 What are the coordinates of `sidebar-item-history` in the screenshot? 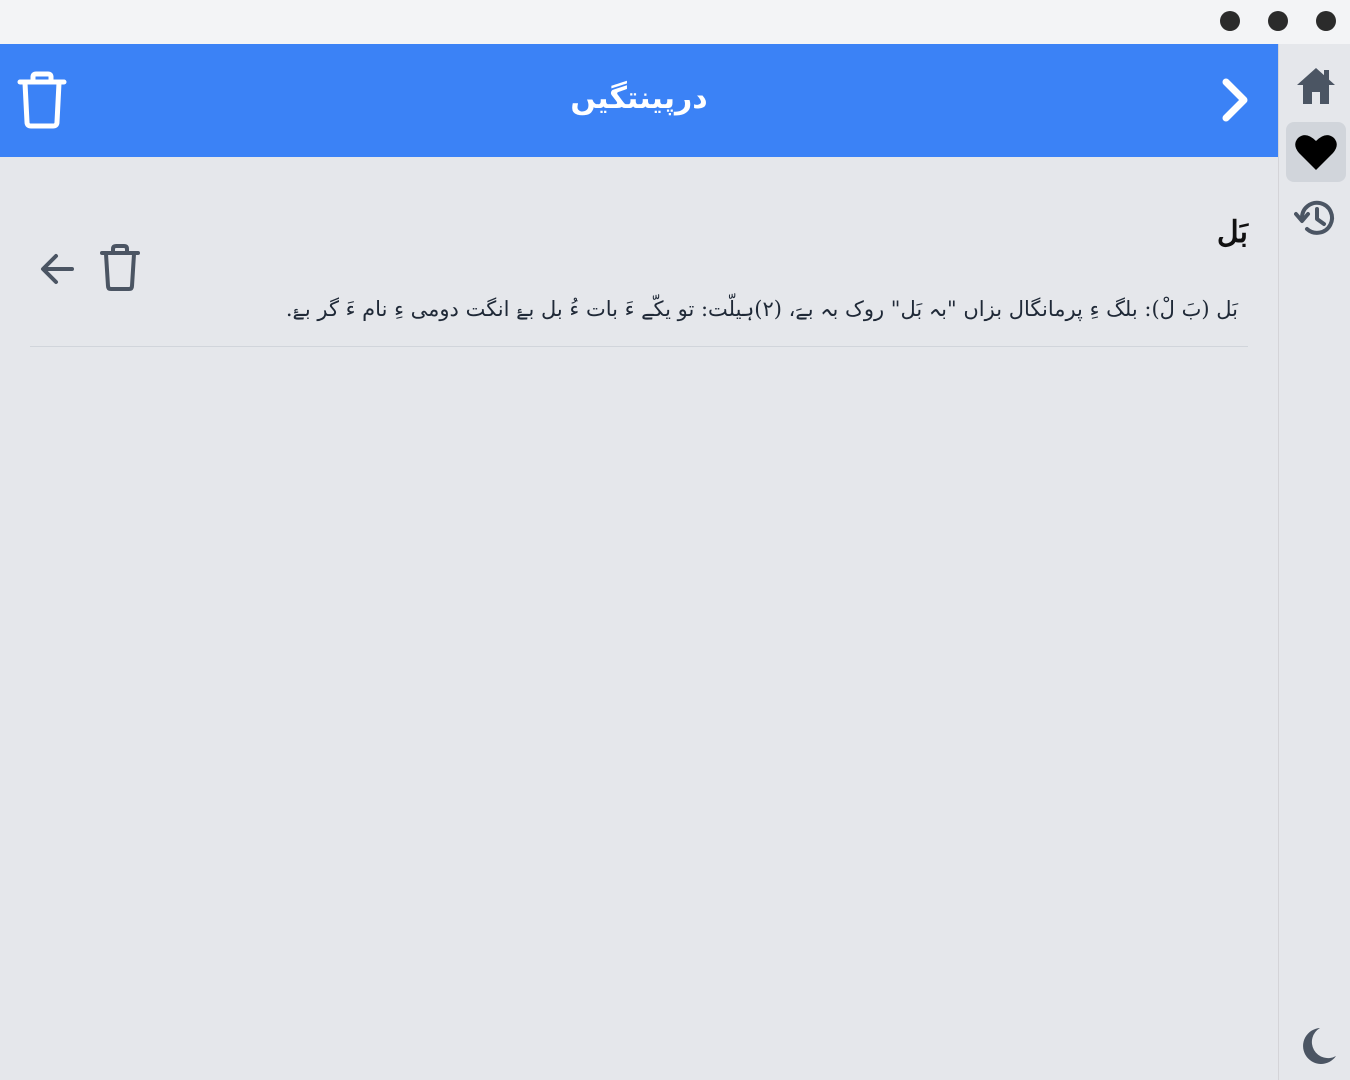 It's located at (1316, 218).